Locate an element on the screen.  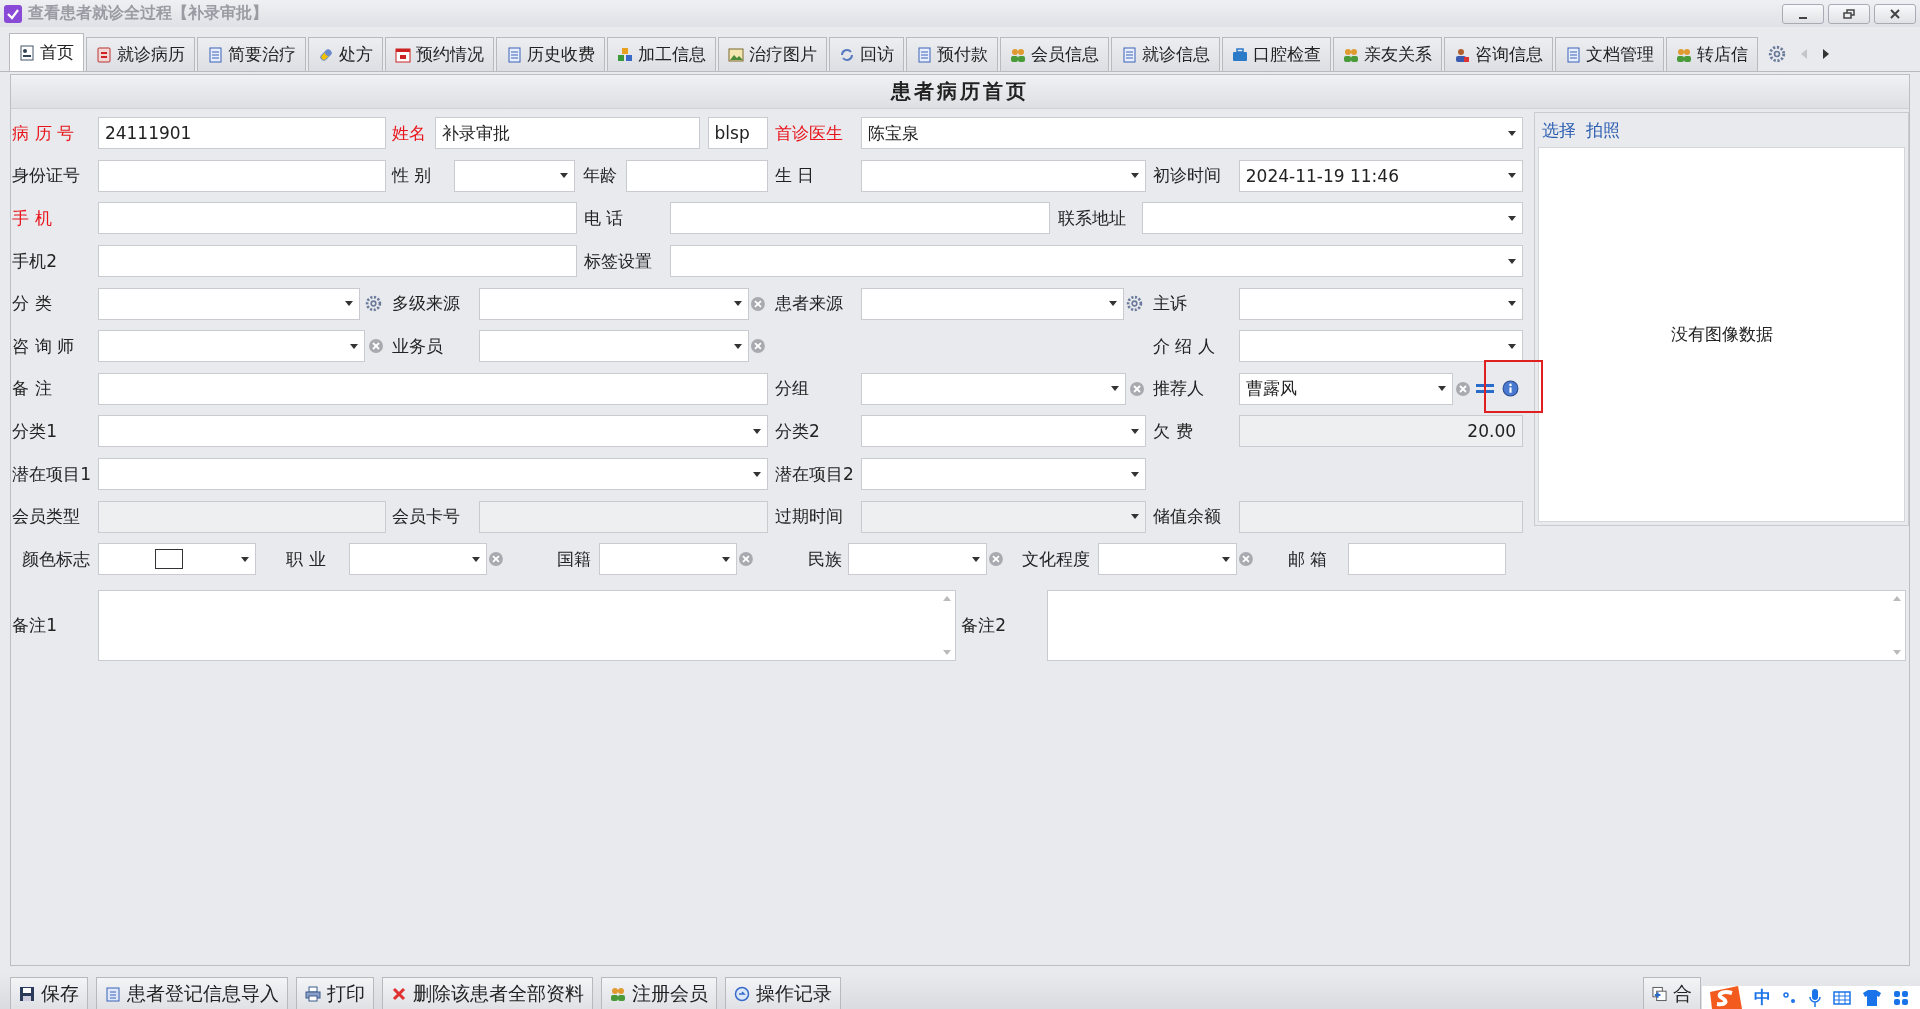
field-label: 介 绍 人 is located at coordinates (1184, 346).